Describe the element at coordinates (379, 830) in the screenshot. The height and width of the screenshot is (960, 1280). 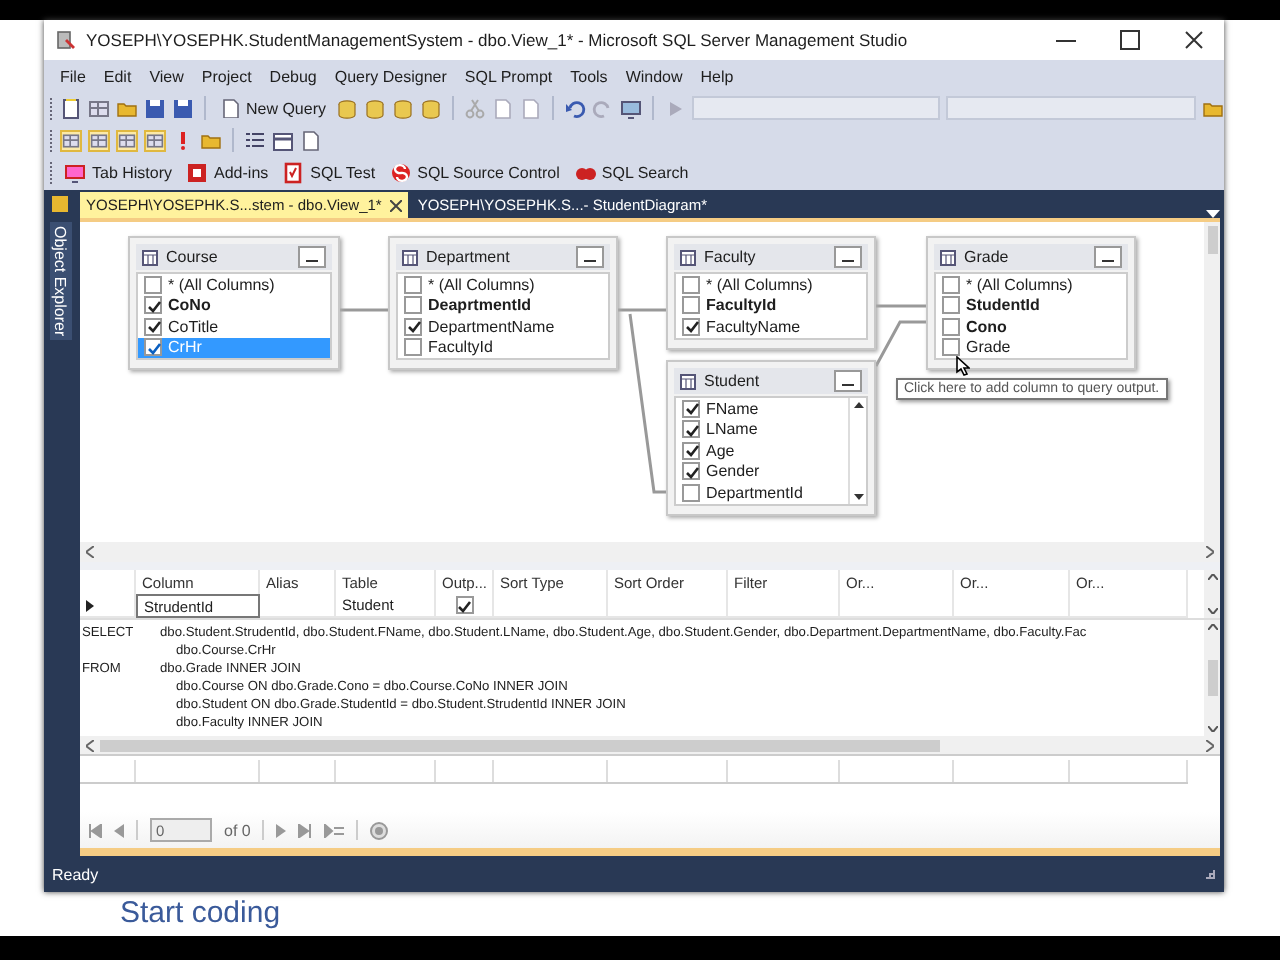
I see `stop-icon` at that location.